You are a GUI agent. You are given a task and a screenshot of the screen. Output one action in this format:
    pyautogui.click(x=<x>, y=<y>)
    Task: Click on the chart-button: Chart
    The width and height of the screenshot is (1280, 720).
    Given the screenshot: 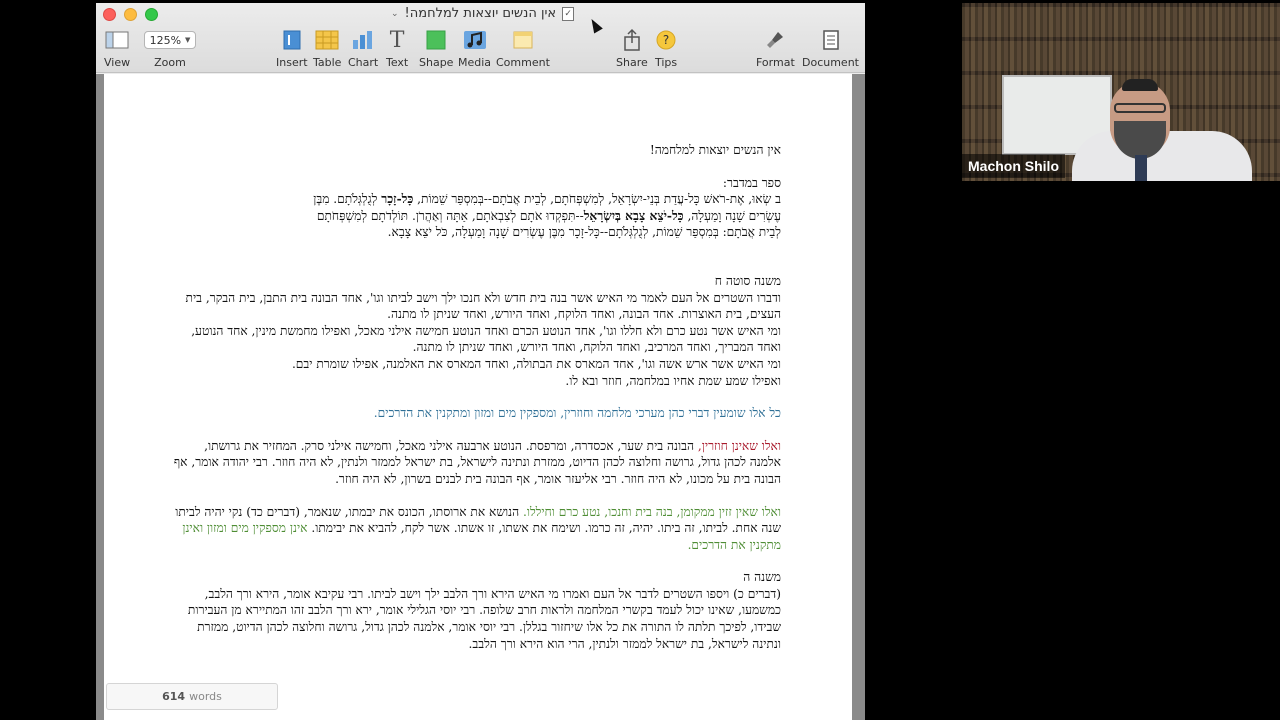 What is the action you would take?
    pyautogui.click(x=363, y=48)
    